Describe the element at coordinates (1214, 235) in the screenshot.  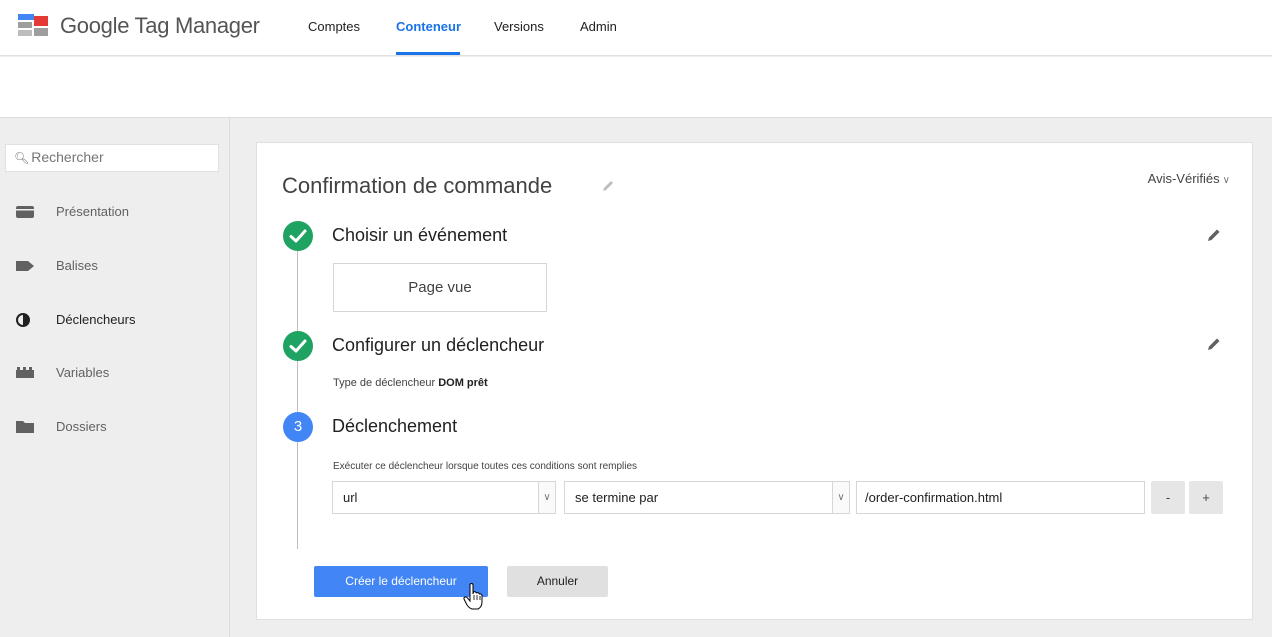
I see `edit-step-1-icon` at that location.